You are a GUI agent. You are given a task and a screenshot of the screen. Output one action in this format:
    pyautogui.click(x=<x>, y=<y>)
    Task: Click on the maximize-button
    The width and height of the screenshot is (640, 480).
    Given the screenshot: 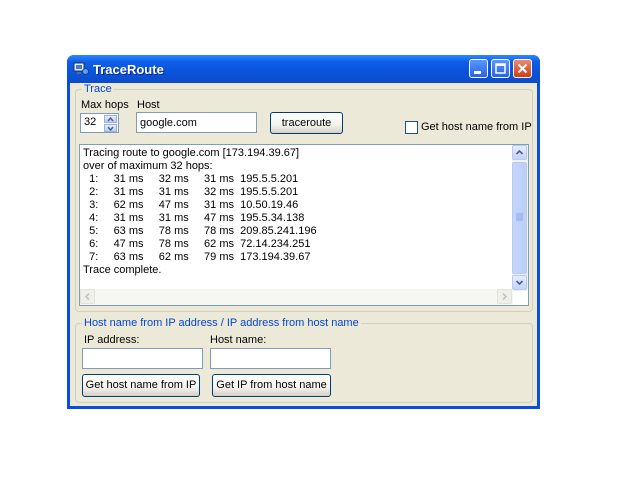 What is the action you would take?
    pyautogui.click(x=500, y=68)
    